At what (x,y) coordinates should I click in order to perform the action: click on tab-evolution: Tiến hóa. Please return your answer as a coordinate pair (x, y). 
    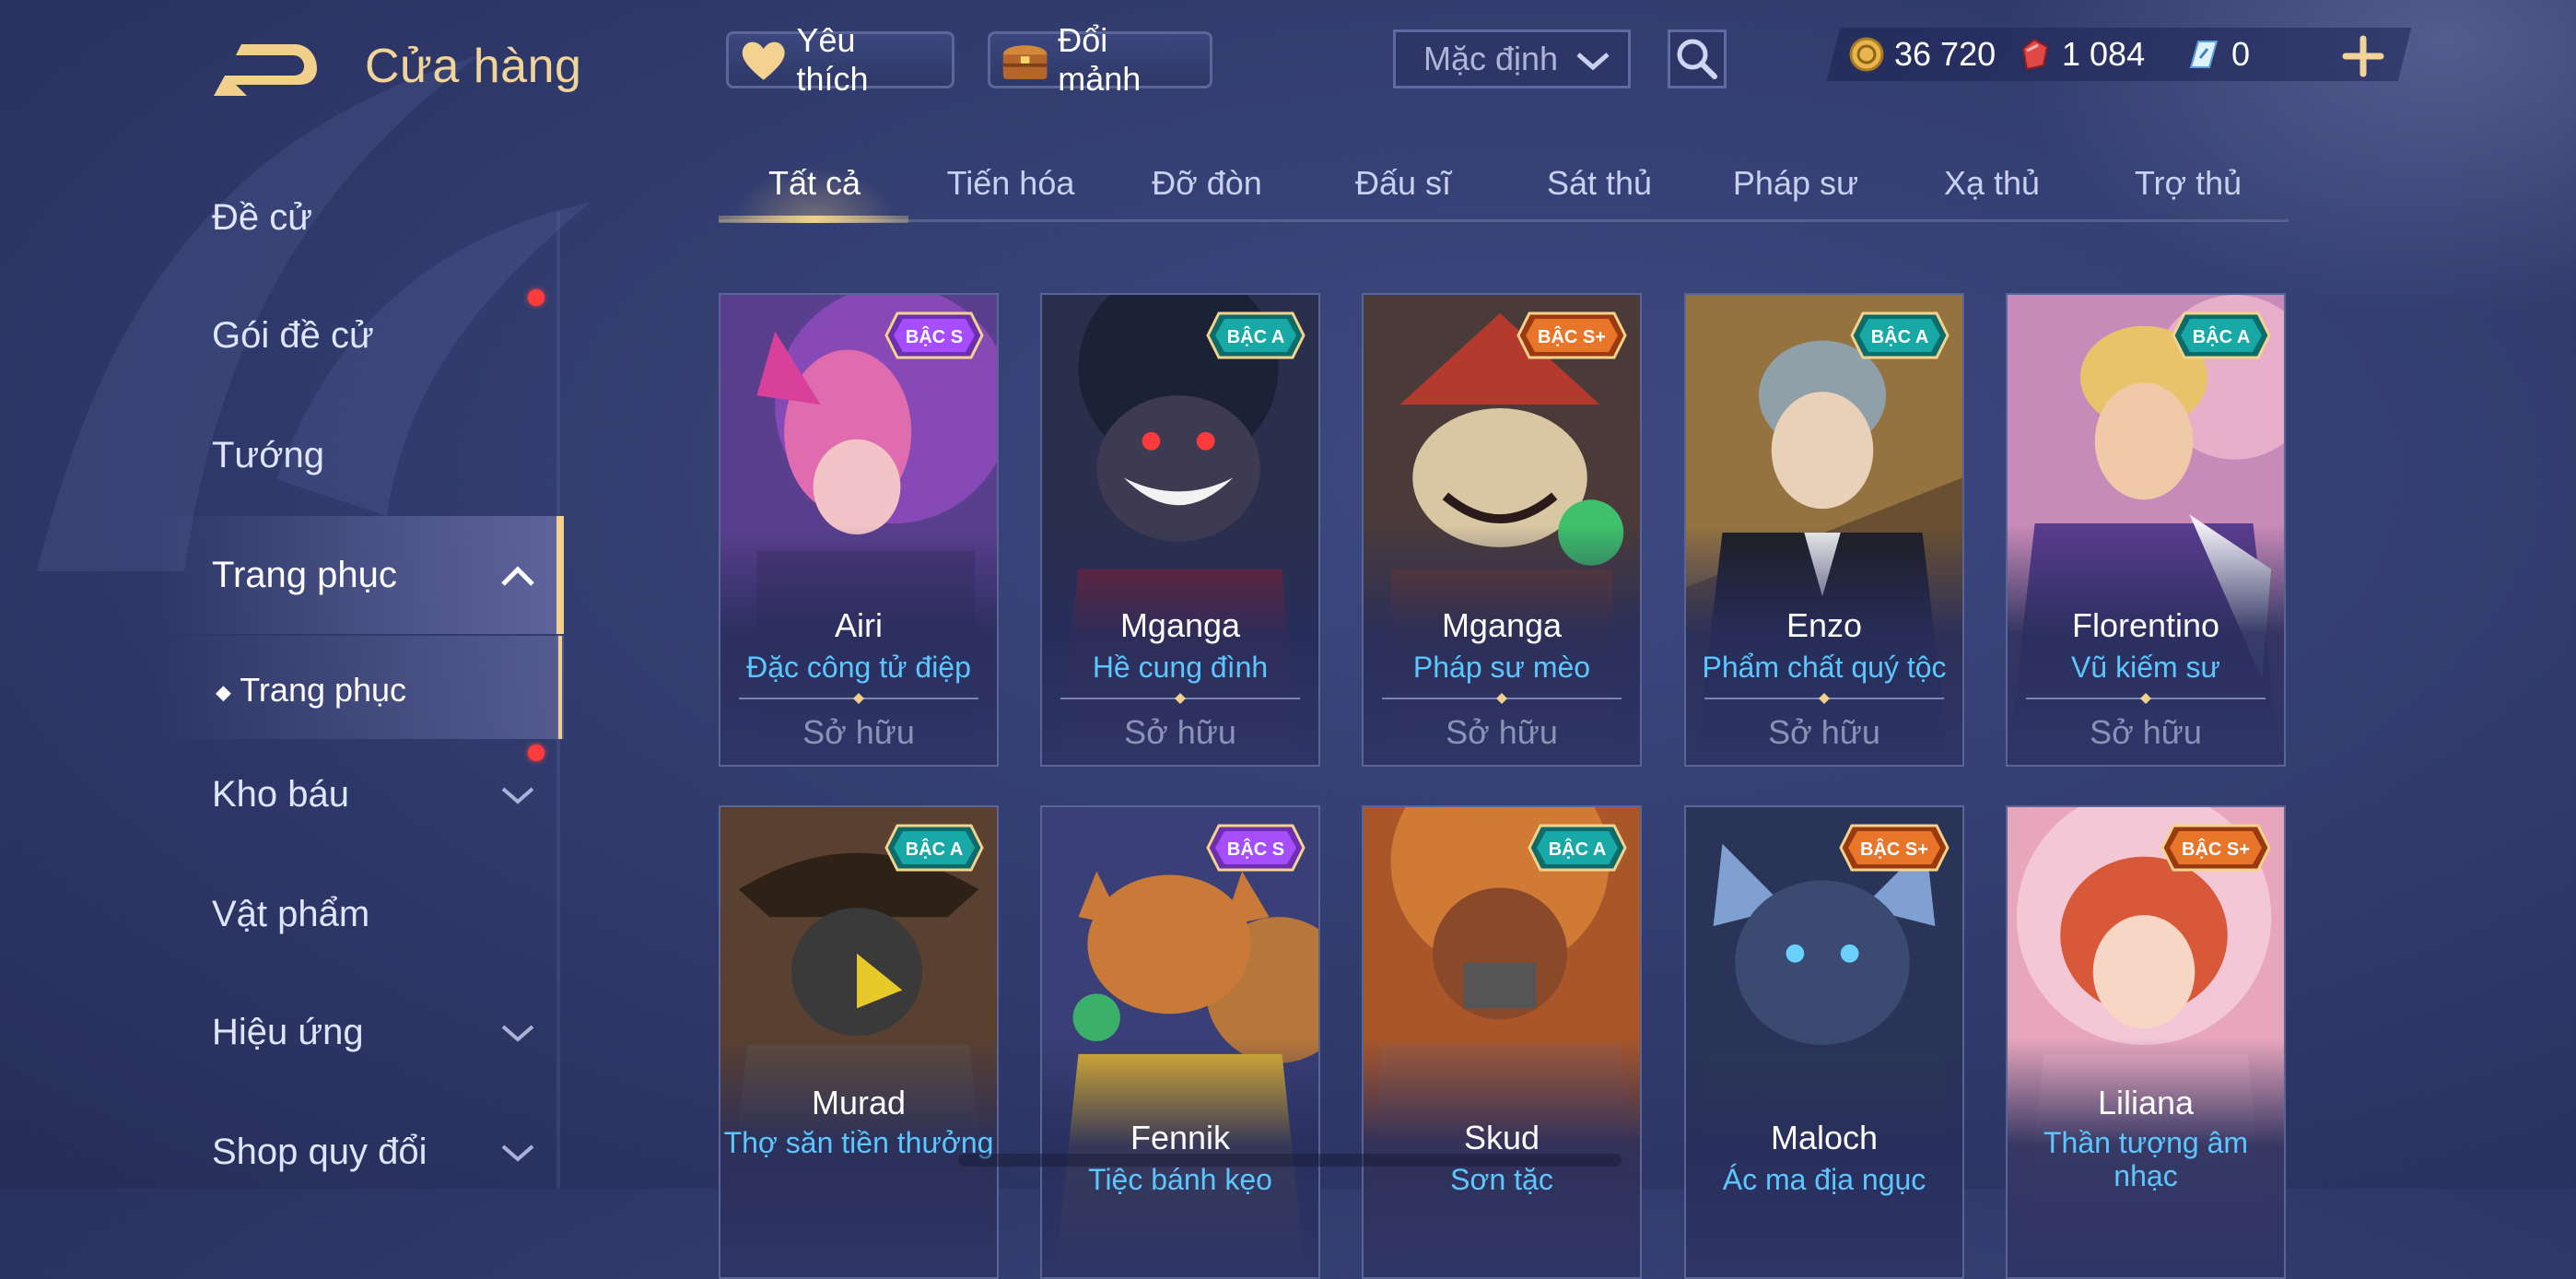
    Looking at the image, I should click on (1011, 183).